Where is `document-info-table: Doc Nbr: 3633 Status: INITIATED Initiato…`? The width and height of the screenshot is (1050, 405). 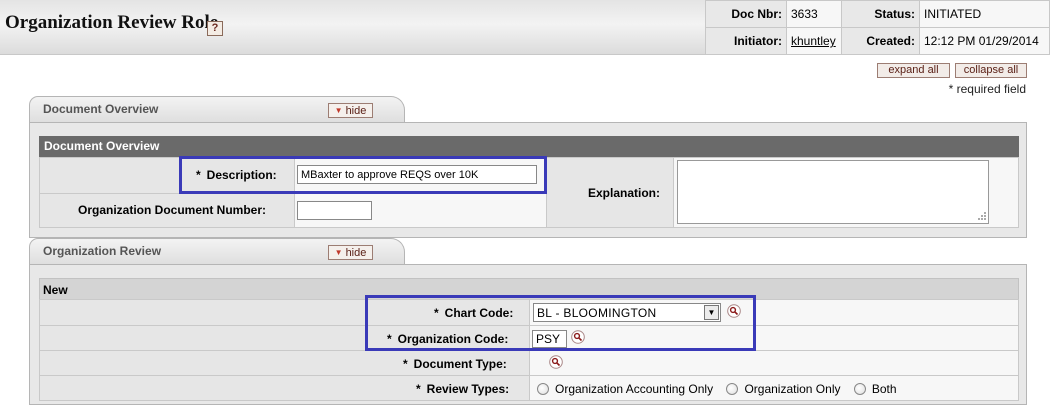 document-info-table: Doc Nbr: 3633 Status: INITIATED Initiato… is located at coordinates (877, 27).